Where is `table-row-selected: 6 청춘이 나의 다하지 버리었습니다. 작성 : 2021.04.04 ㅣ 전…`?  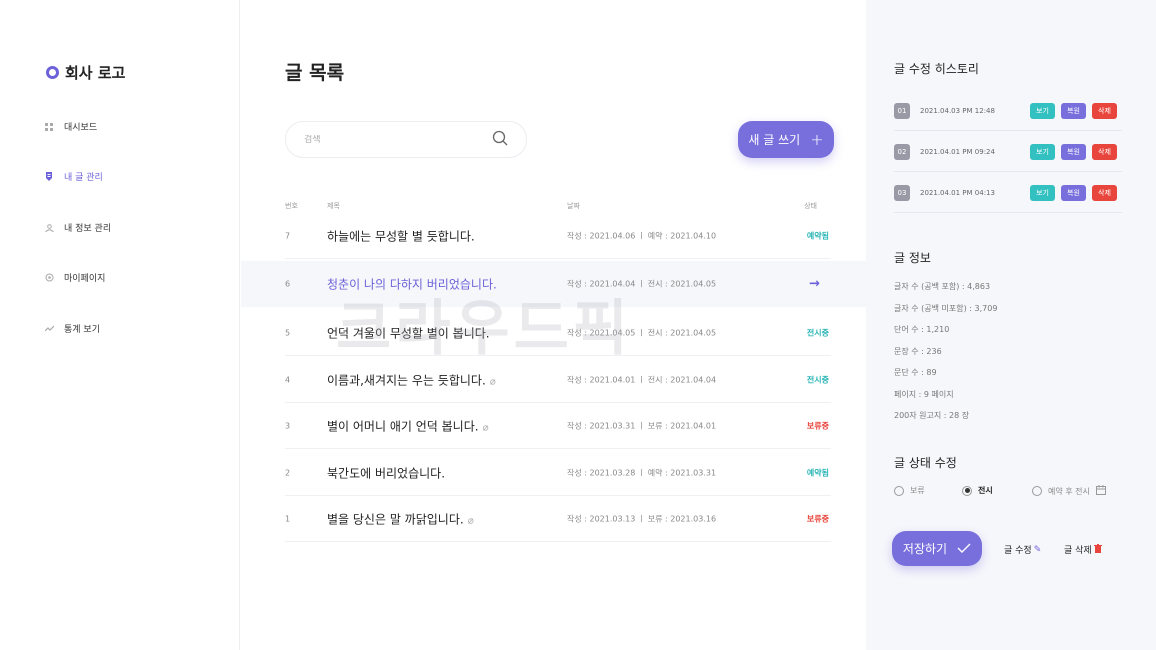 table-row-selected: 6 청춘이 나의 다하지 버리었습니다. 작성 : 2021.04.04 ㅣ 전… is located at coordinates (553, 284).